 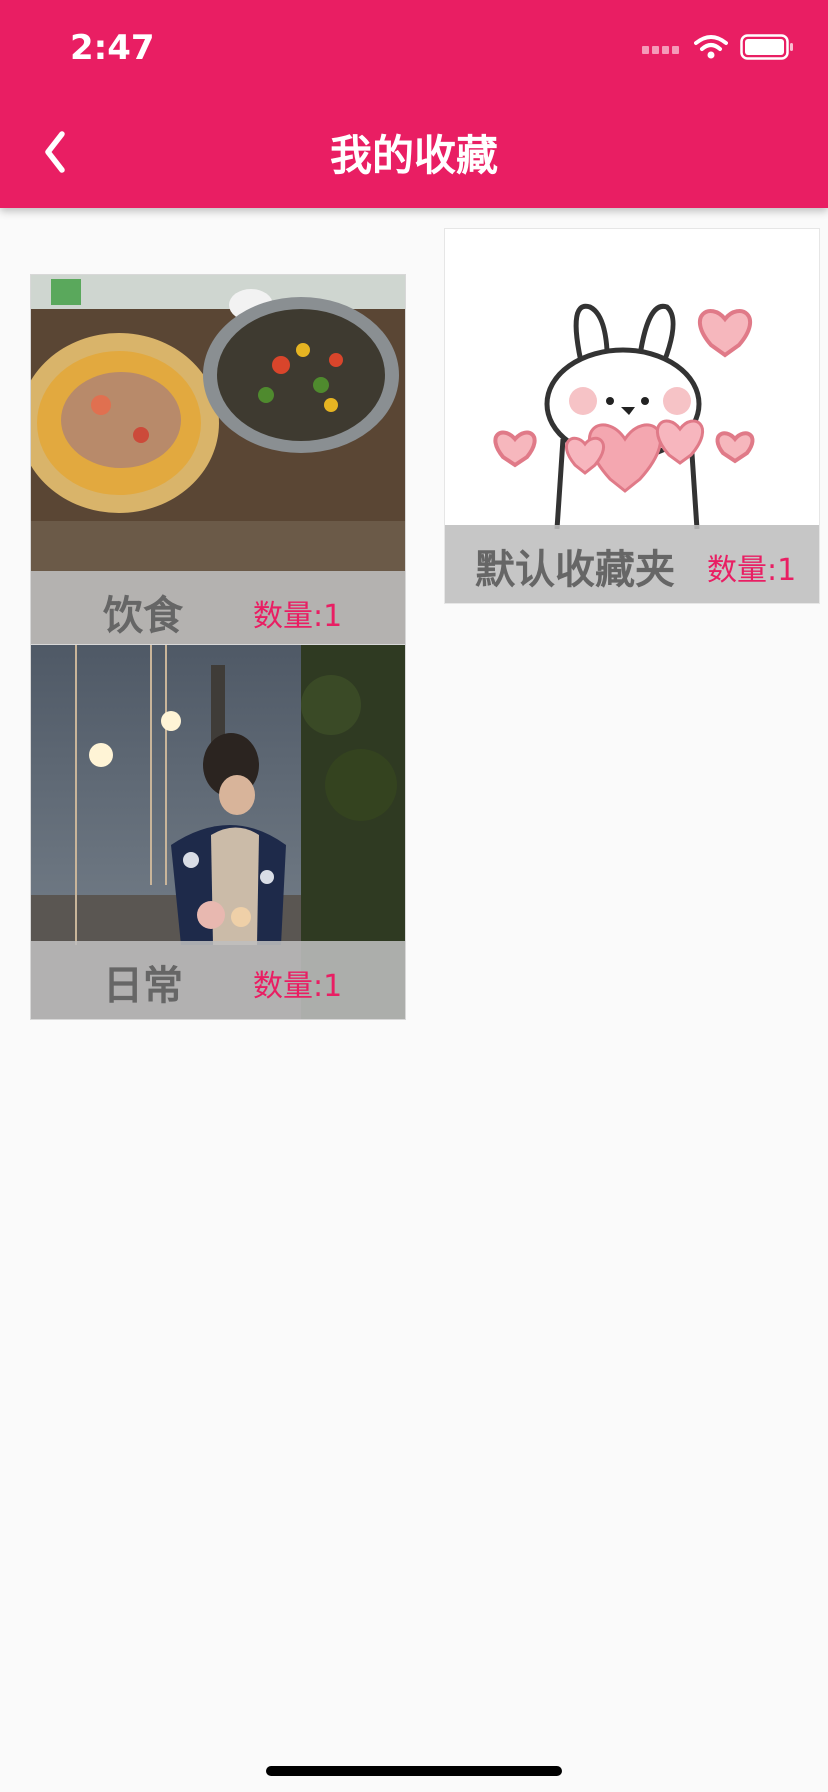 I want to click on page-title: 我的收藏, so click(x=413, y=155).